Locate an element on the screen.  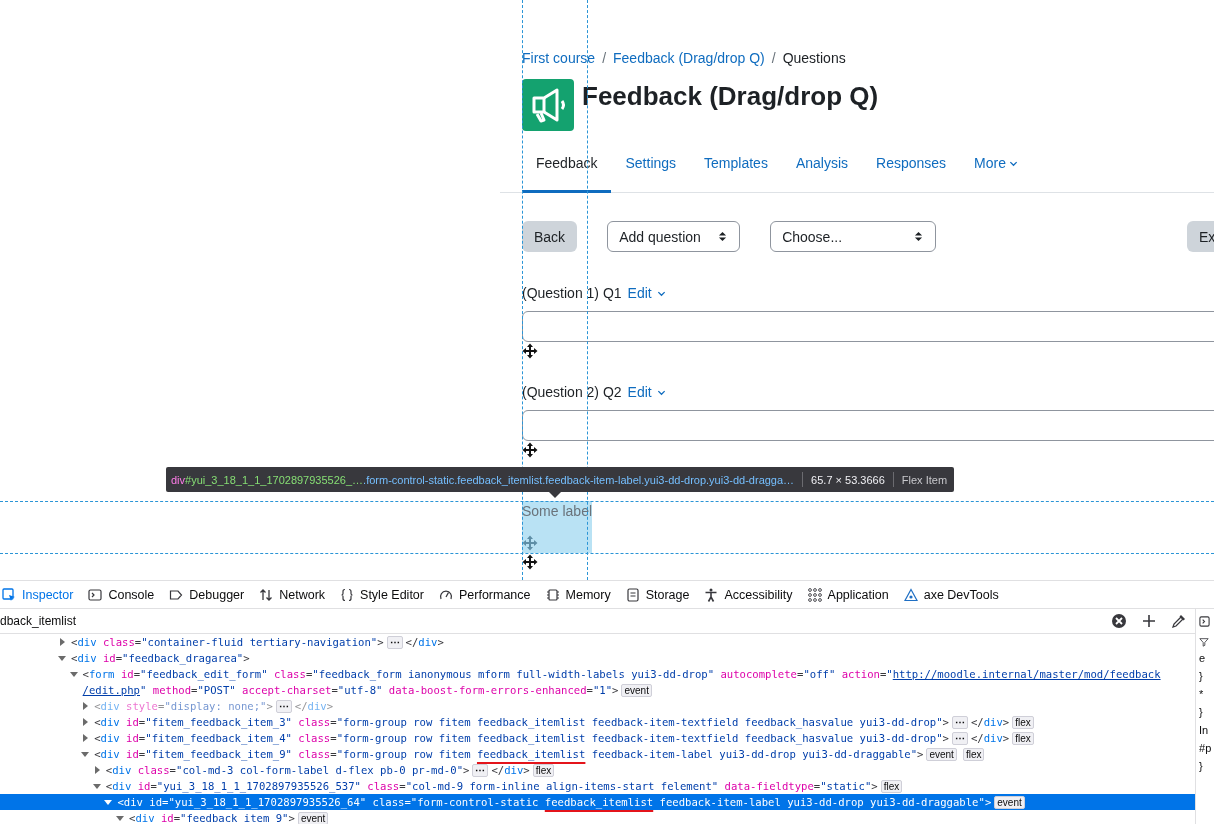
tree-row: <div id="feedback_item_9"> event is located at coordinates (598, 817).